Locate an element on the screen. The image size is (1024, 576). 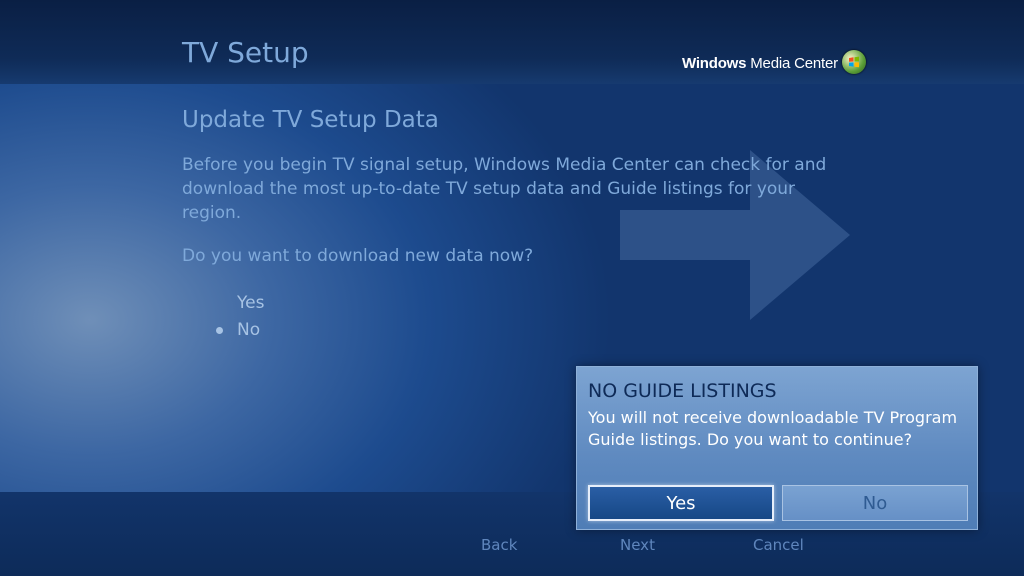
dialog-no-button: No is located at coordinates (875, 503).